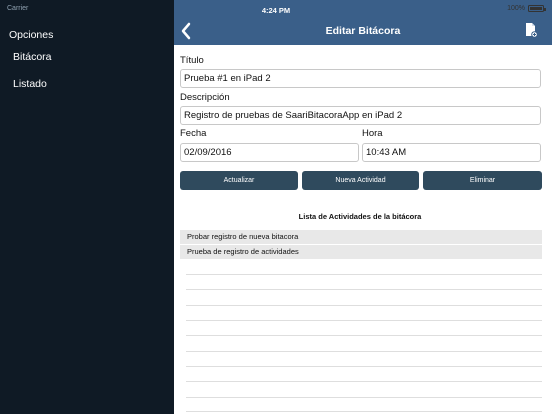 This screenshot has width=552, height=414. Describe the element at coordinates (360, 180) in the screenshot. I see `nueva-actividad-button: Nueva Actividad` at that location.